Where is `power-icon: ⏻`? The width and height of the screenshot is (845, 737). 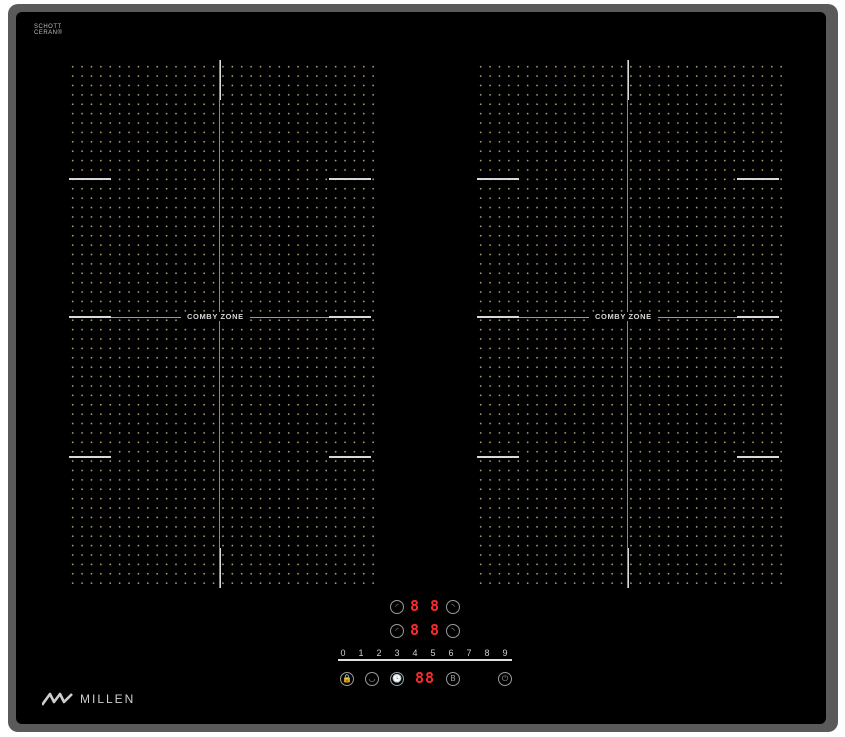 power-icon: ⏻ is located at coordinates (505, 679).